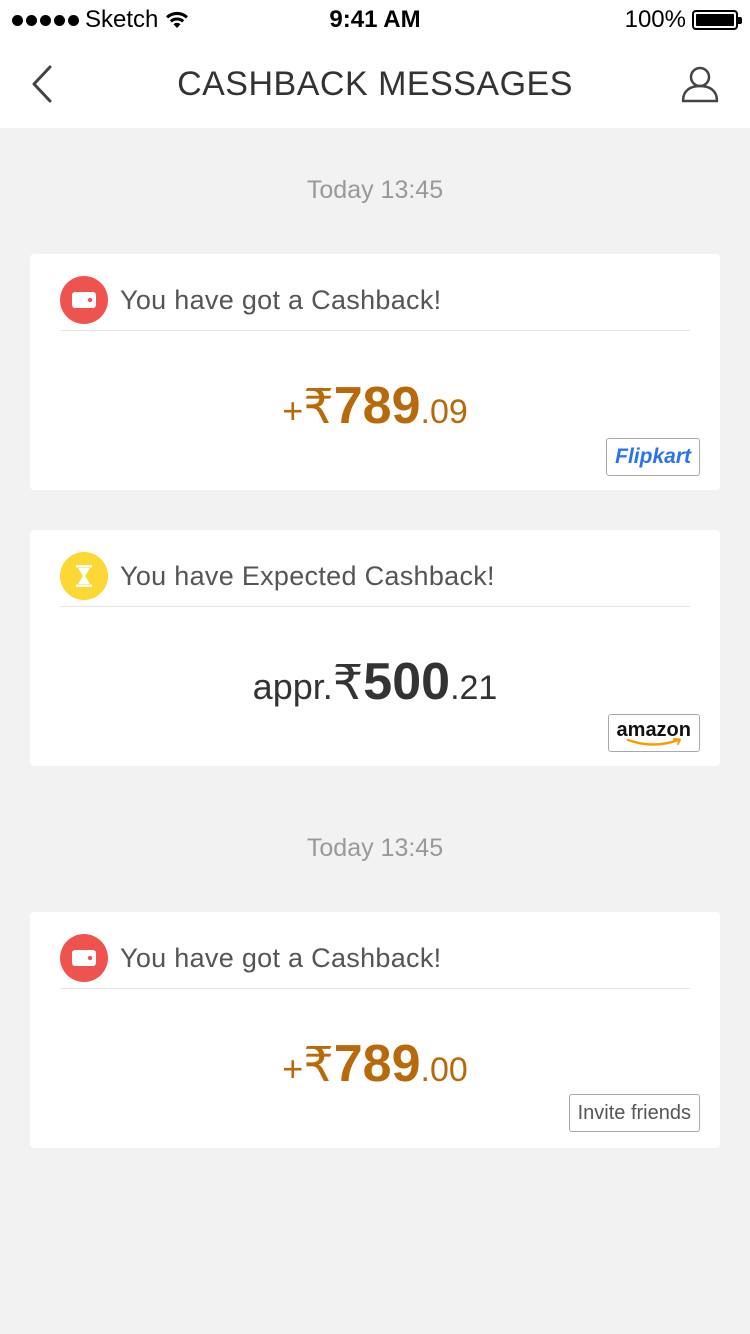 This screenshot has height=1334, width=750. I want to click on status-bar: Sketch 9:41 AM 100%, so click(375, 20).